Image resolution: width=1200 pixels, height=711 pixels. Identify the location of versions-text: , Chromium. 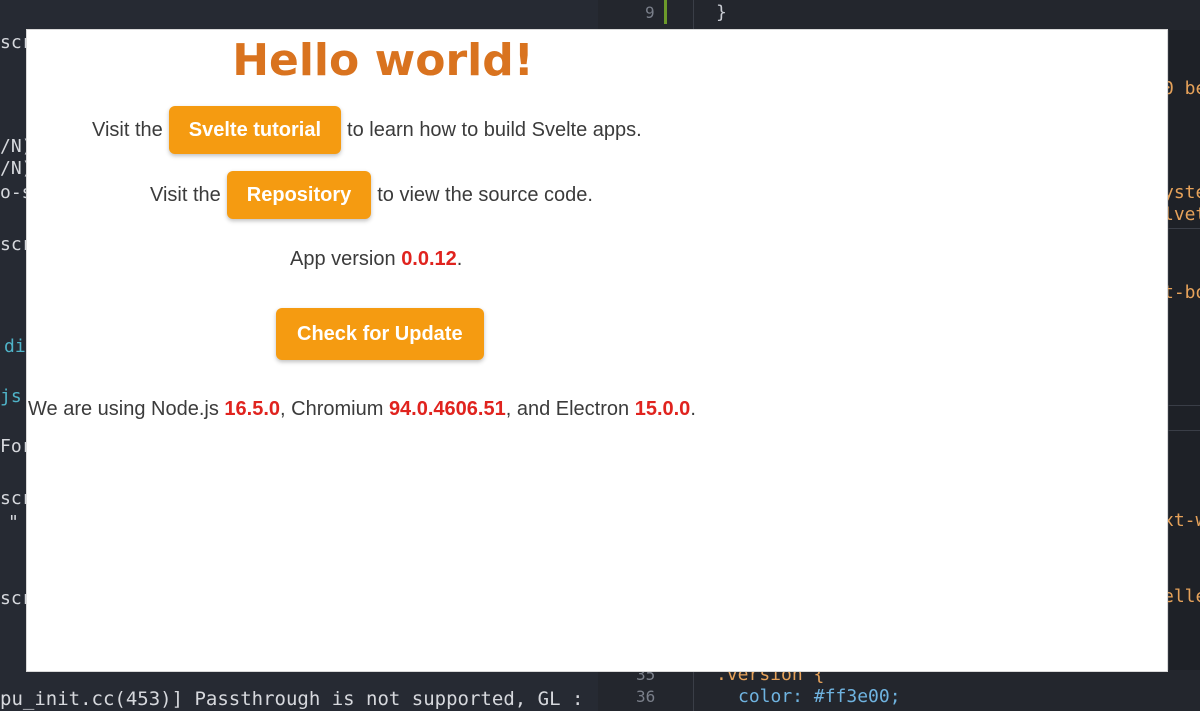
(332, 409).